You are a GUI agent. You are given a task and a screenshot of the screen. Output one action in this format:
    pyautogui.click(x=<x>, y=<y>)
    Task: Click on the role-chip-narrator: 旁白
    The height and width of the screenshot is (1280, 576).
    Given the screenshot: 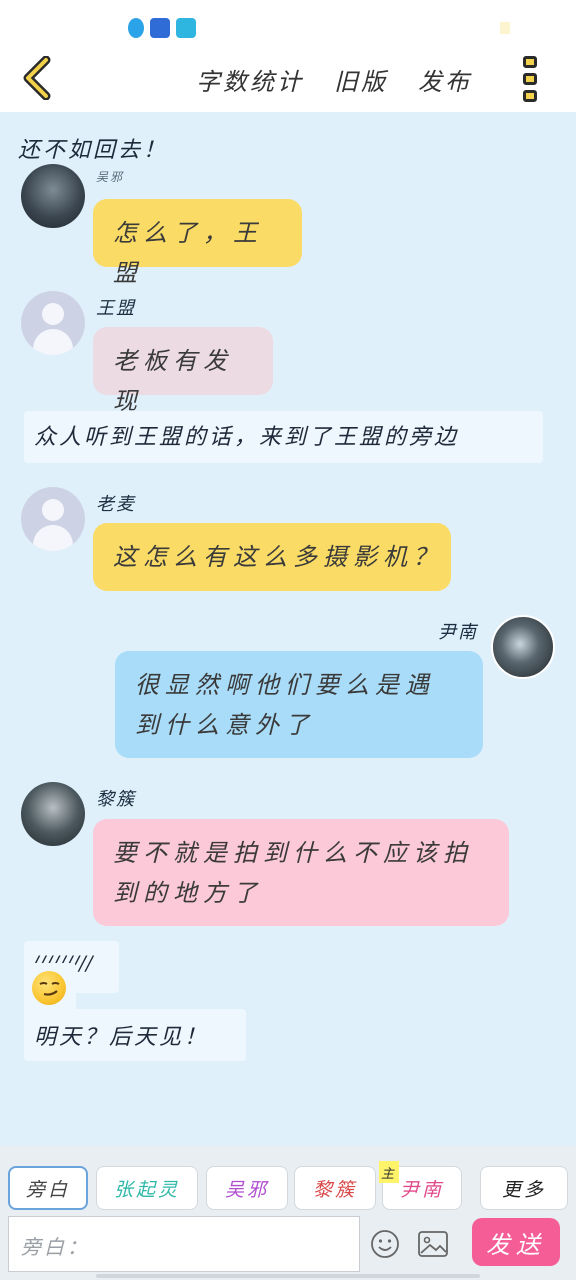 What is the action you would take?
    pyautogui.click(x=48, y=1188)
    